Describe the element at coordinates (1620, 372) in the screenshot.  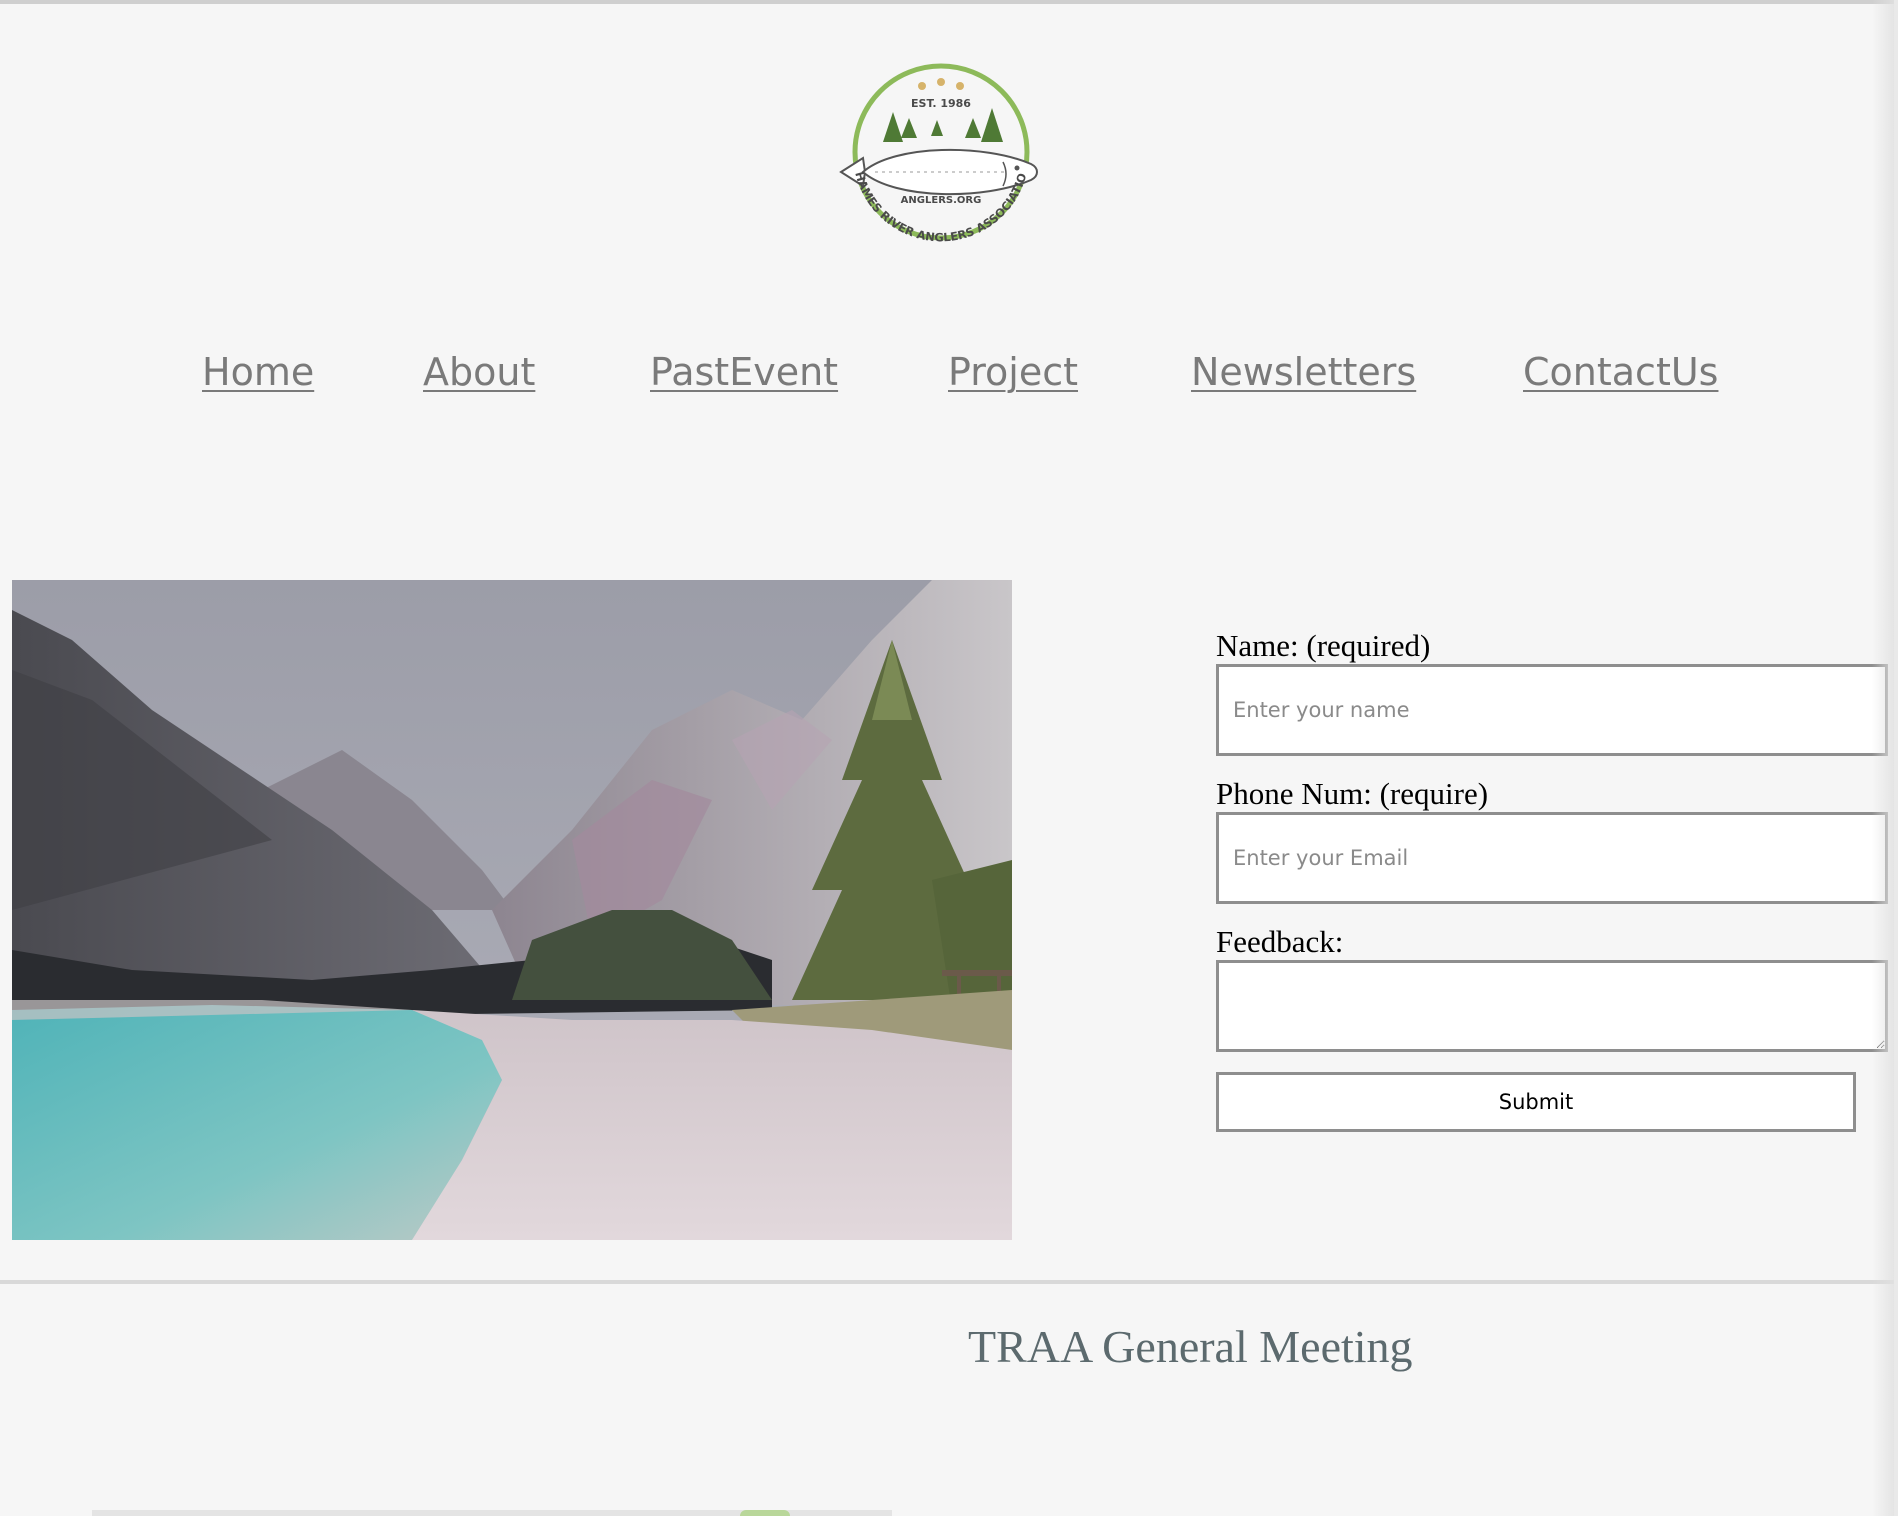
I see `nav-link-contactus: ContactUs` at that location.